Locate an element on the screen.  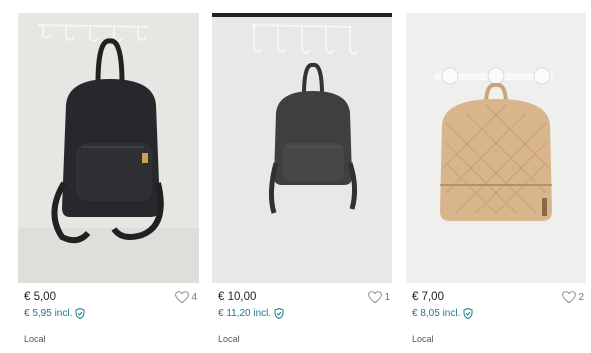
favourite-button: 2 is located at coordinates (573, 297).